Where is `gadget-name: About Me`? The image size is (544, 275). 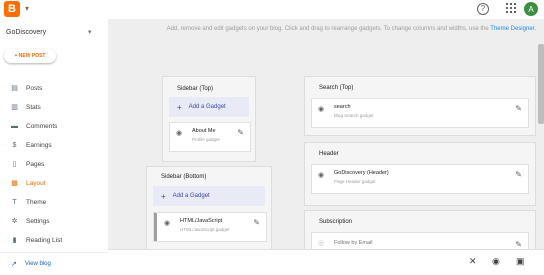
gadget-name: About Me is located at coordinates (204, 131).